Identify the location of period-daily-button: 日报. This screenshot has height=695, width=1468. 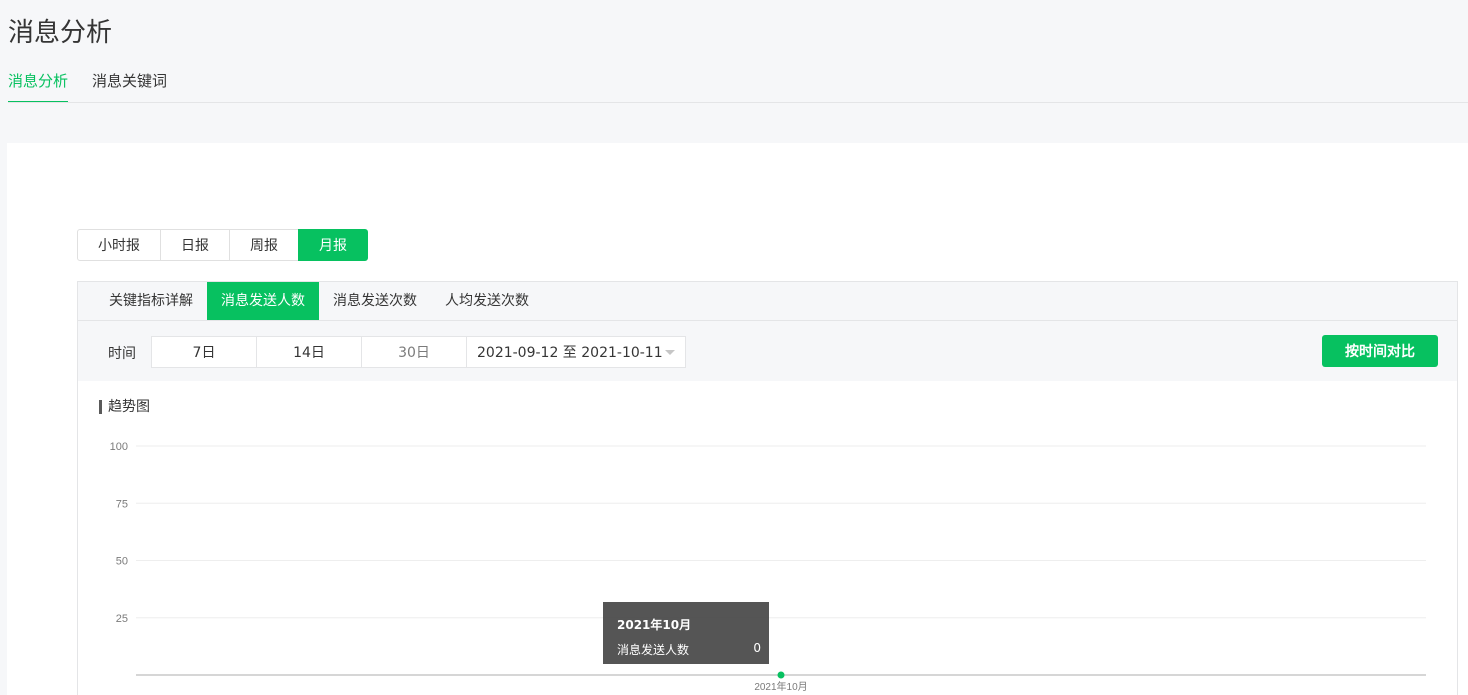
(195, 245).